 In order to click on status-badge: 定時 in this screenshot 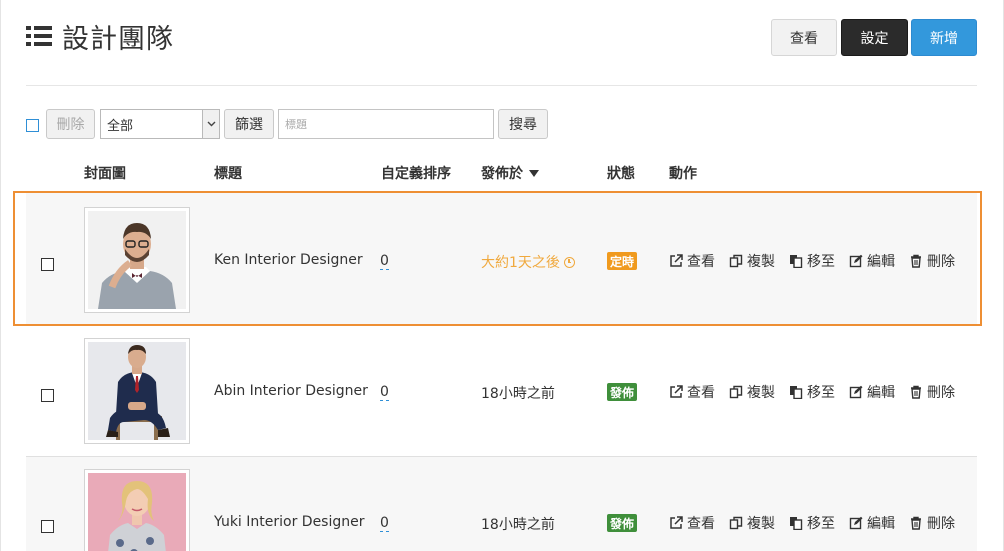, I will do `click(622, 261)`.